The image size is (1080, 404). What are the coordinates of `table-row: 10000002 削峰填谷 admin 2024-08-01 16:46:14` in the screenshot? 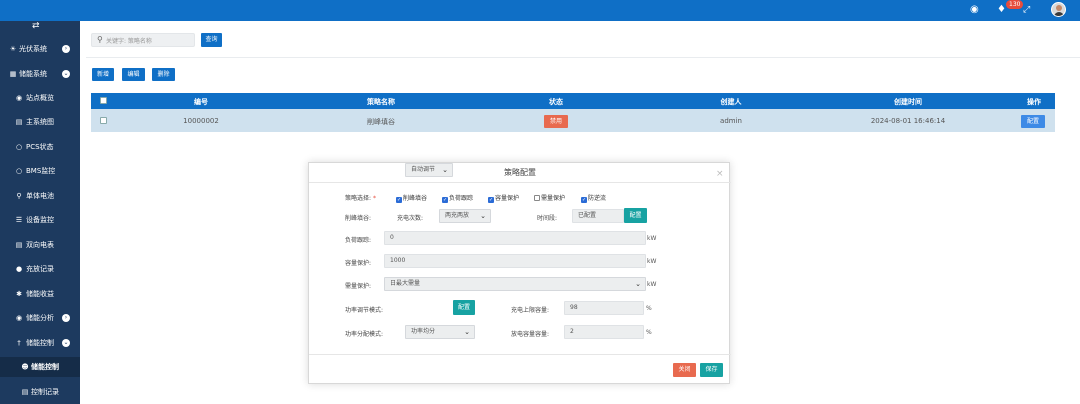 It's located at (573, 120).